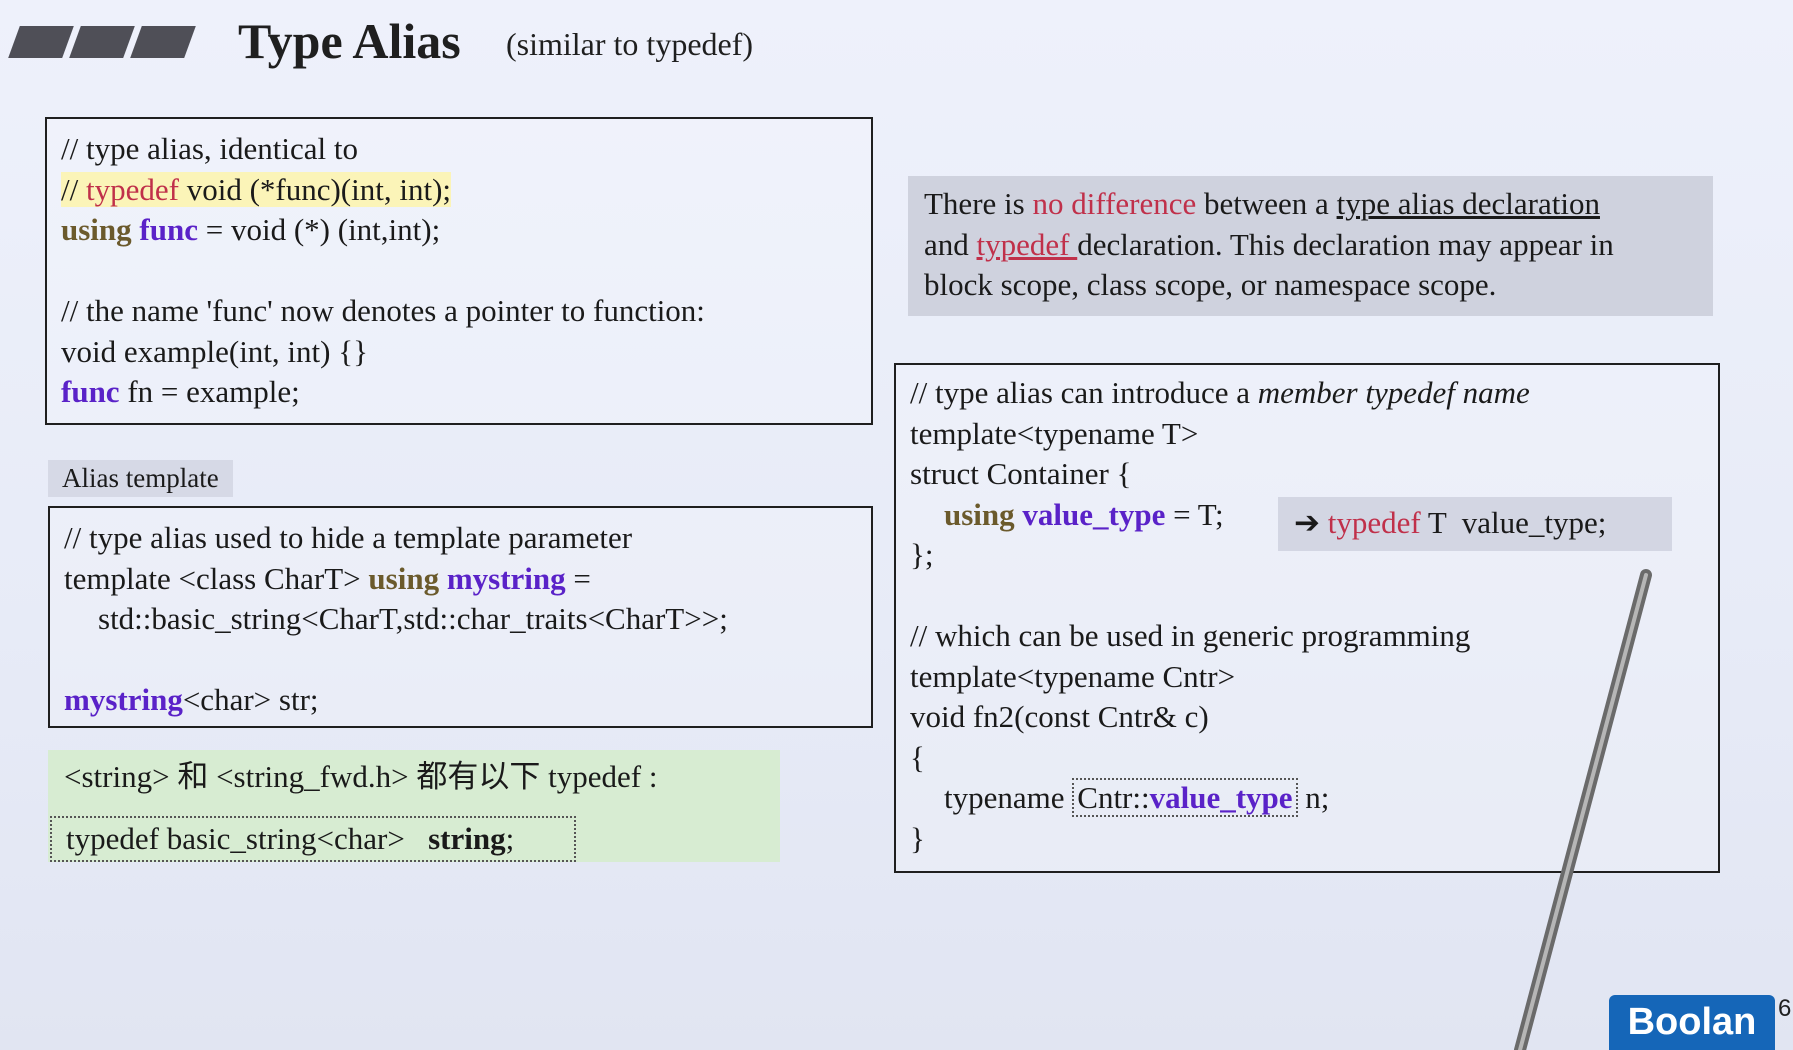 This screenshot has width=1793, height=1050. Describe the element at coordinates (1785, 1008) in the screenshot. I see `page-number: 6` at that location.